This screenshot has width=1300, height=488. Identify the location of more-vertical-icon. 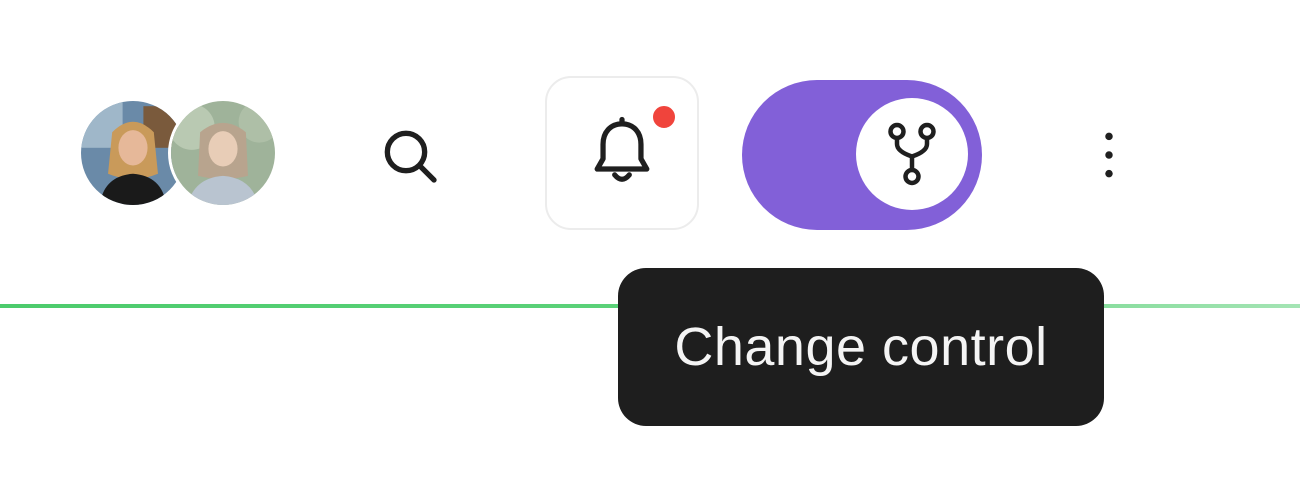
(1109, 155).